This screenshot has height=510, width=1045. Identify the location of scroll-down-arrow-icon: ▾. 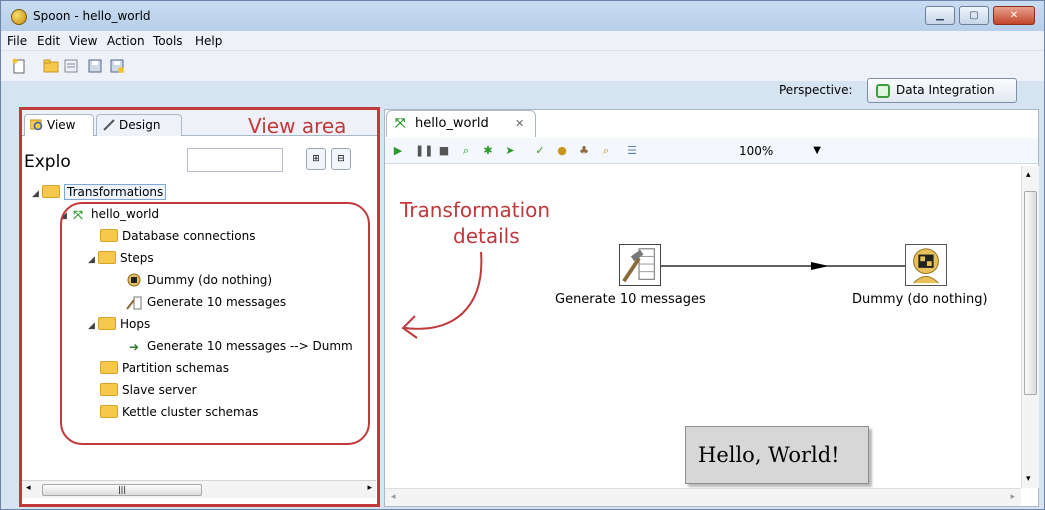
(1028, 479).